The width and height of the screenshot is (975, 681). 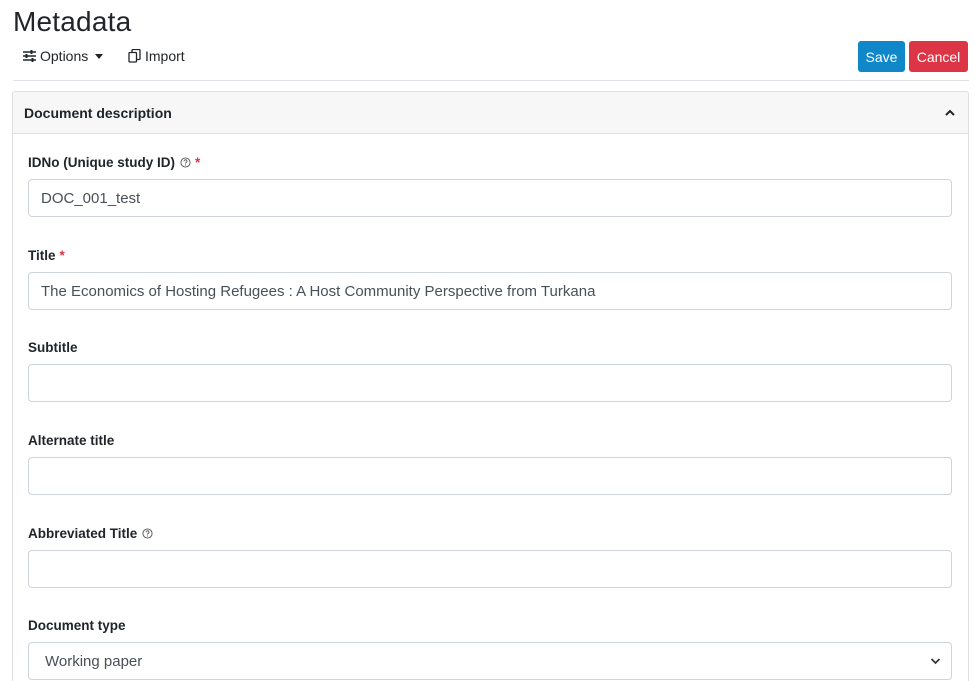 What do you see at coordinates (77, 625) in the screenshot?
I see `document-type-label: Document type` at bounding box center [77, 625].